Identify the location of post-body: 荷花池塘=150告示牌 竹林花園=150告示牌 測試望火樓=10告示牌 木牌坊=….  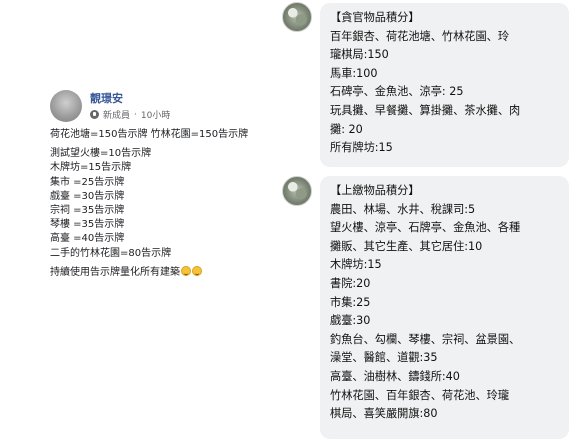
(169, 204).